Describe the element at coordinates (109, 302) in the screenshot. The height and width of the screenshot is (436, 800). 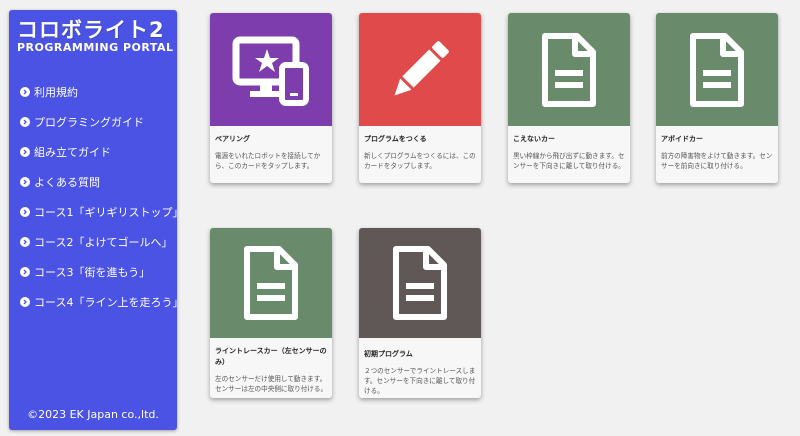
I see `sidebar-item-label: コース4「ライン上を走ろう」` at that location.